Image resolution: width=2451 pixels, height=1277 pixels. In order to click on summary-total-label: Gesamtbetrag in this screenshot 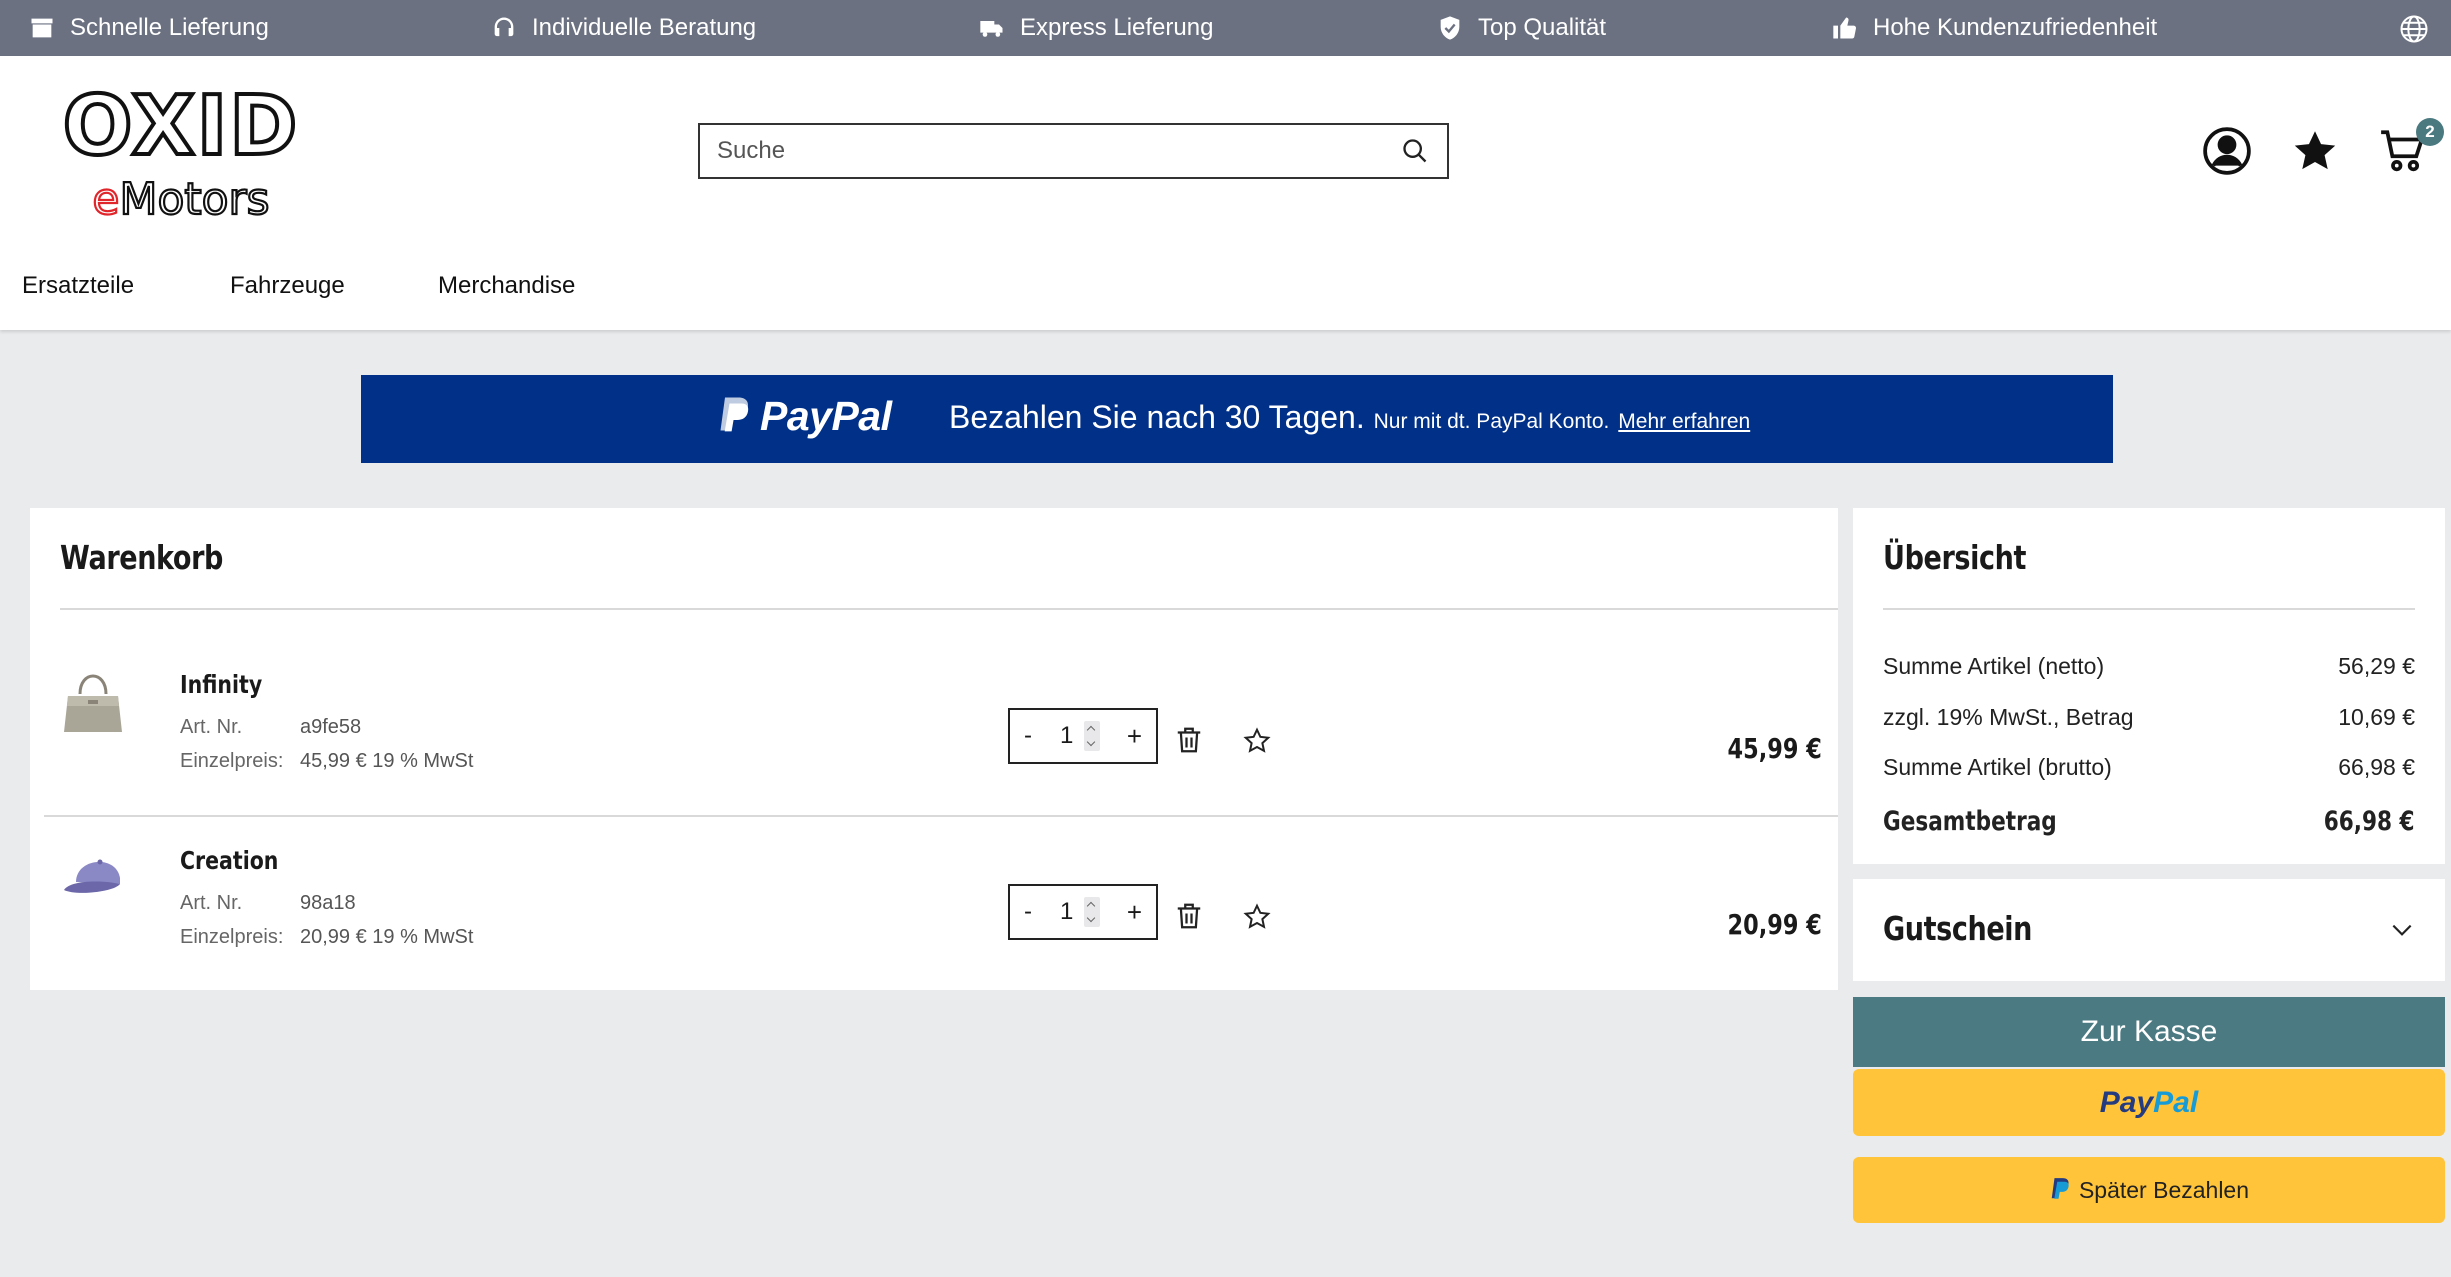, I will do `click(1970, 821)`.